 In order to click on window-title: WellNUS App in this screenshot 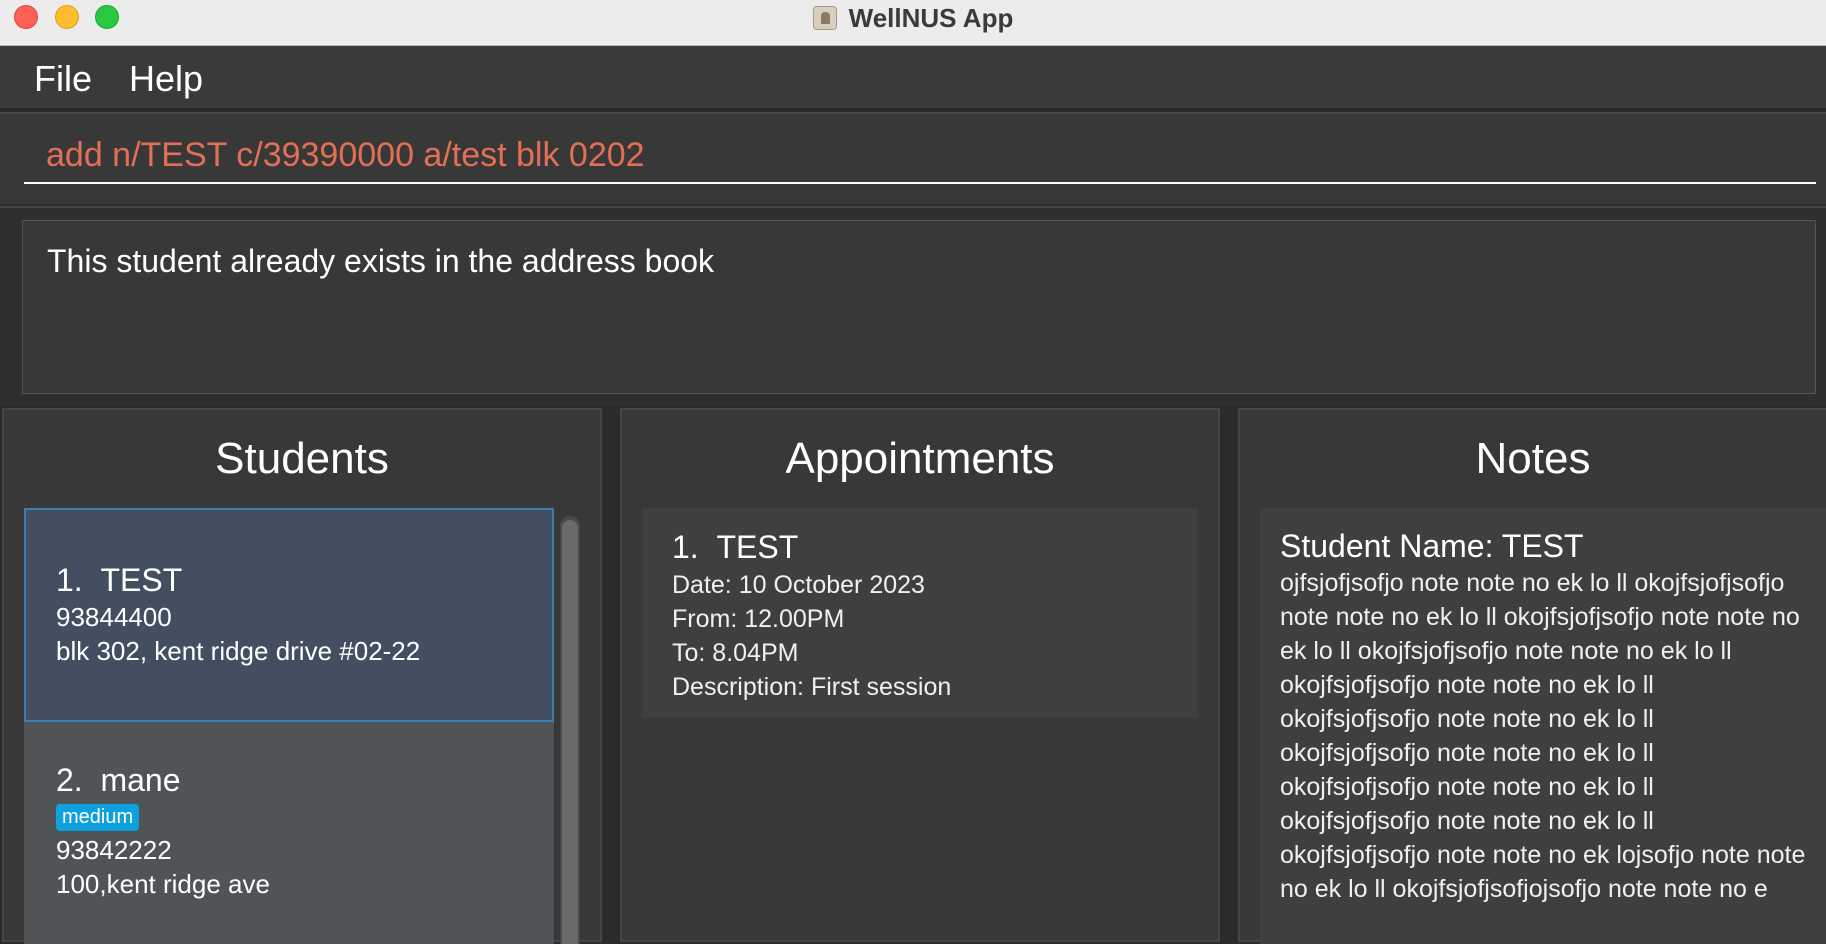, I will do `click(931, 17)`.